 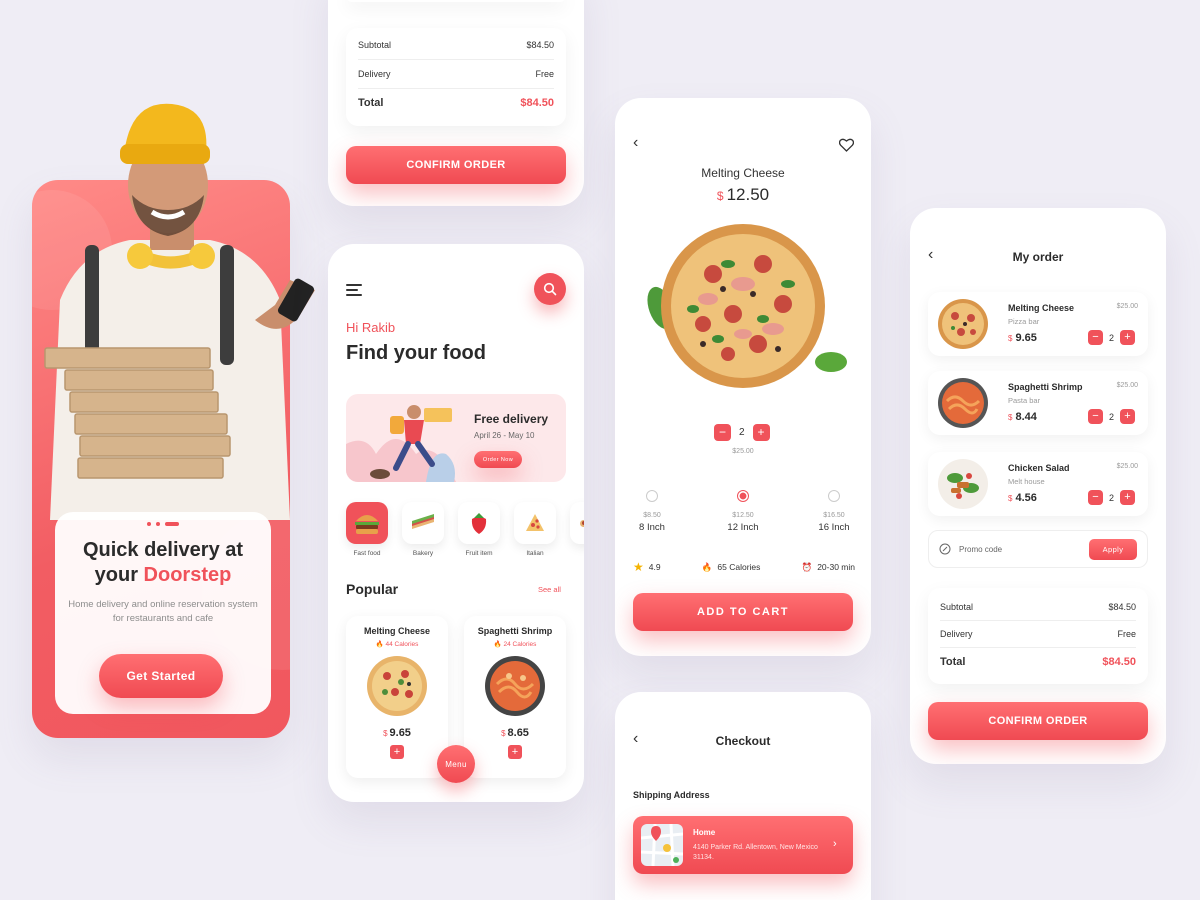 I want to click on hotdog-icon, so click(x=582, y=523).